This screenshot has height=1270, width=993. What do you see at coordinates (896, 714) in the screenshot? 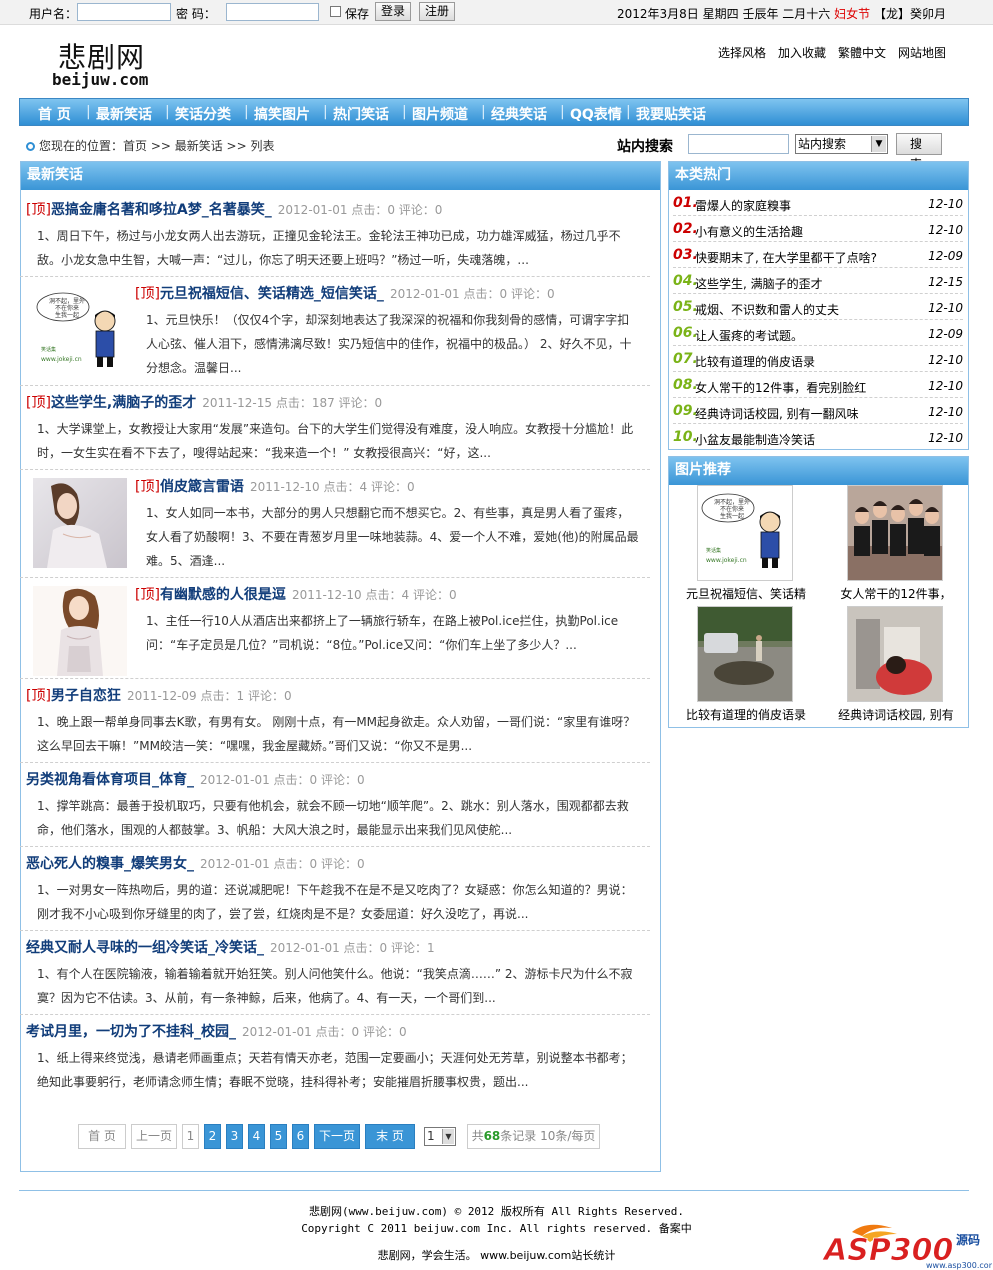
I see `picture-title: 经典诗词话校园, 别有` at bounding box center [896, 714].